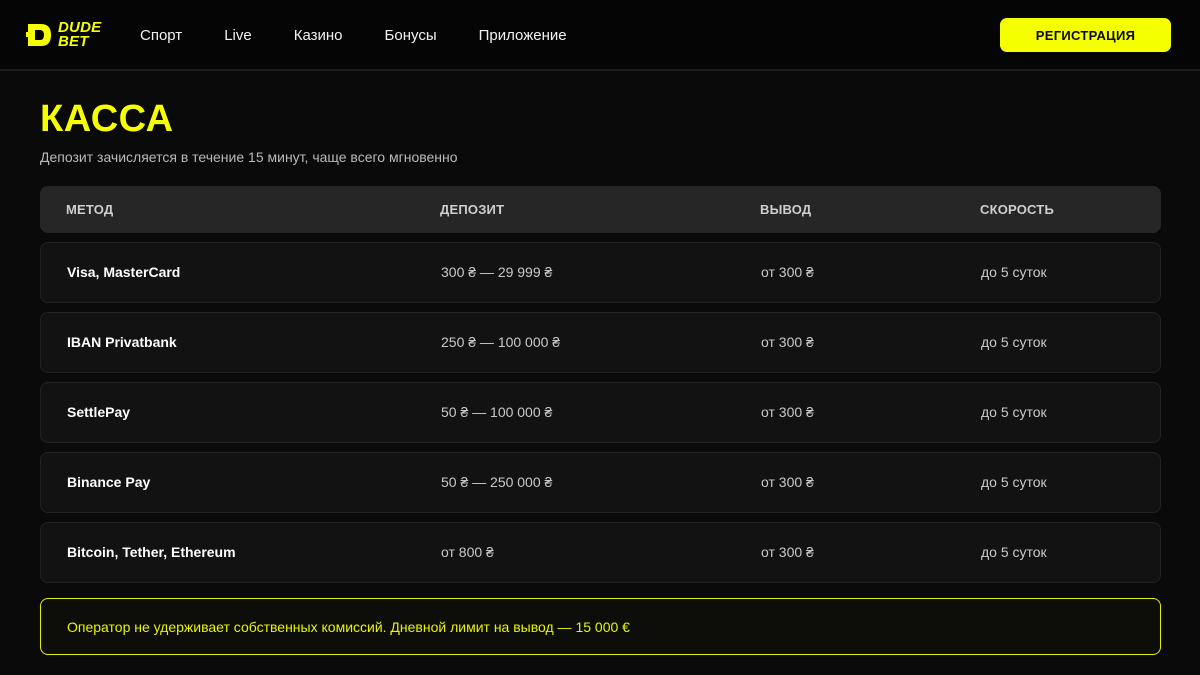  Describe the element at coordinates (161, 35) in the screenshot. I see `nav-item-sport: Спорт` at that location.